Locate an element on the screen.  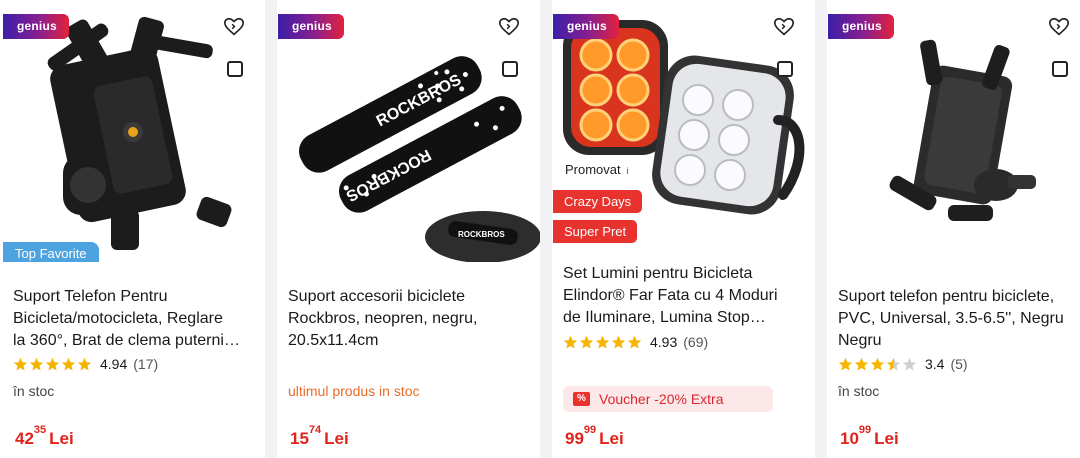
voucher-badge: % Voucher -20% Extra is located at coordinates (668, 399).